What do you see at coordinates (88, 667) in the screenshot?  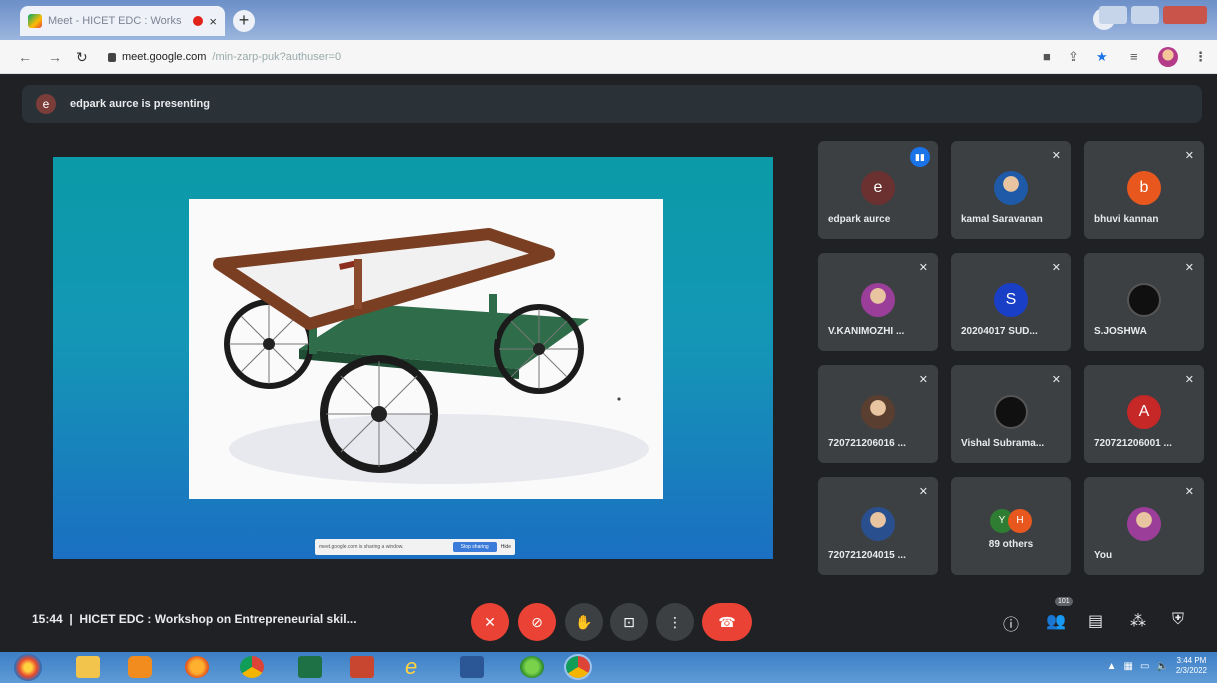 I see `file-explorer-icon` at bounding box center [88, 667].